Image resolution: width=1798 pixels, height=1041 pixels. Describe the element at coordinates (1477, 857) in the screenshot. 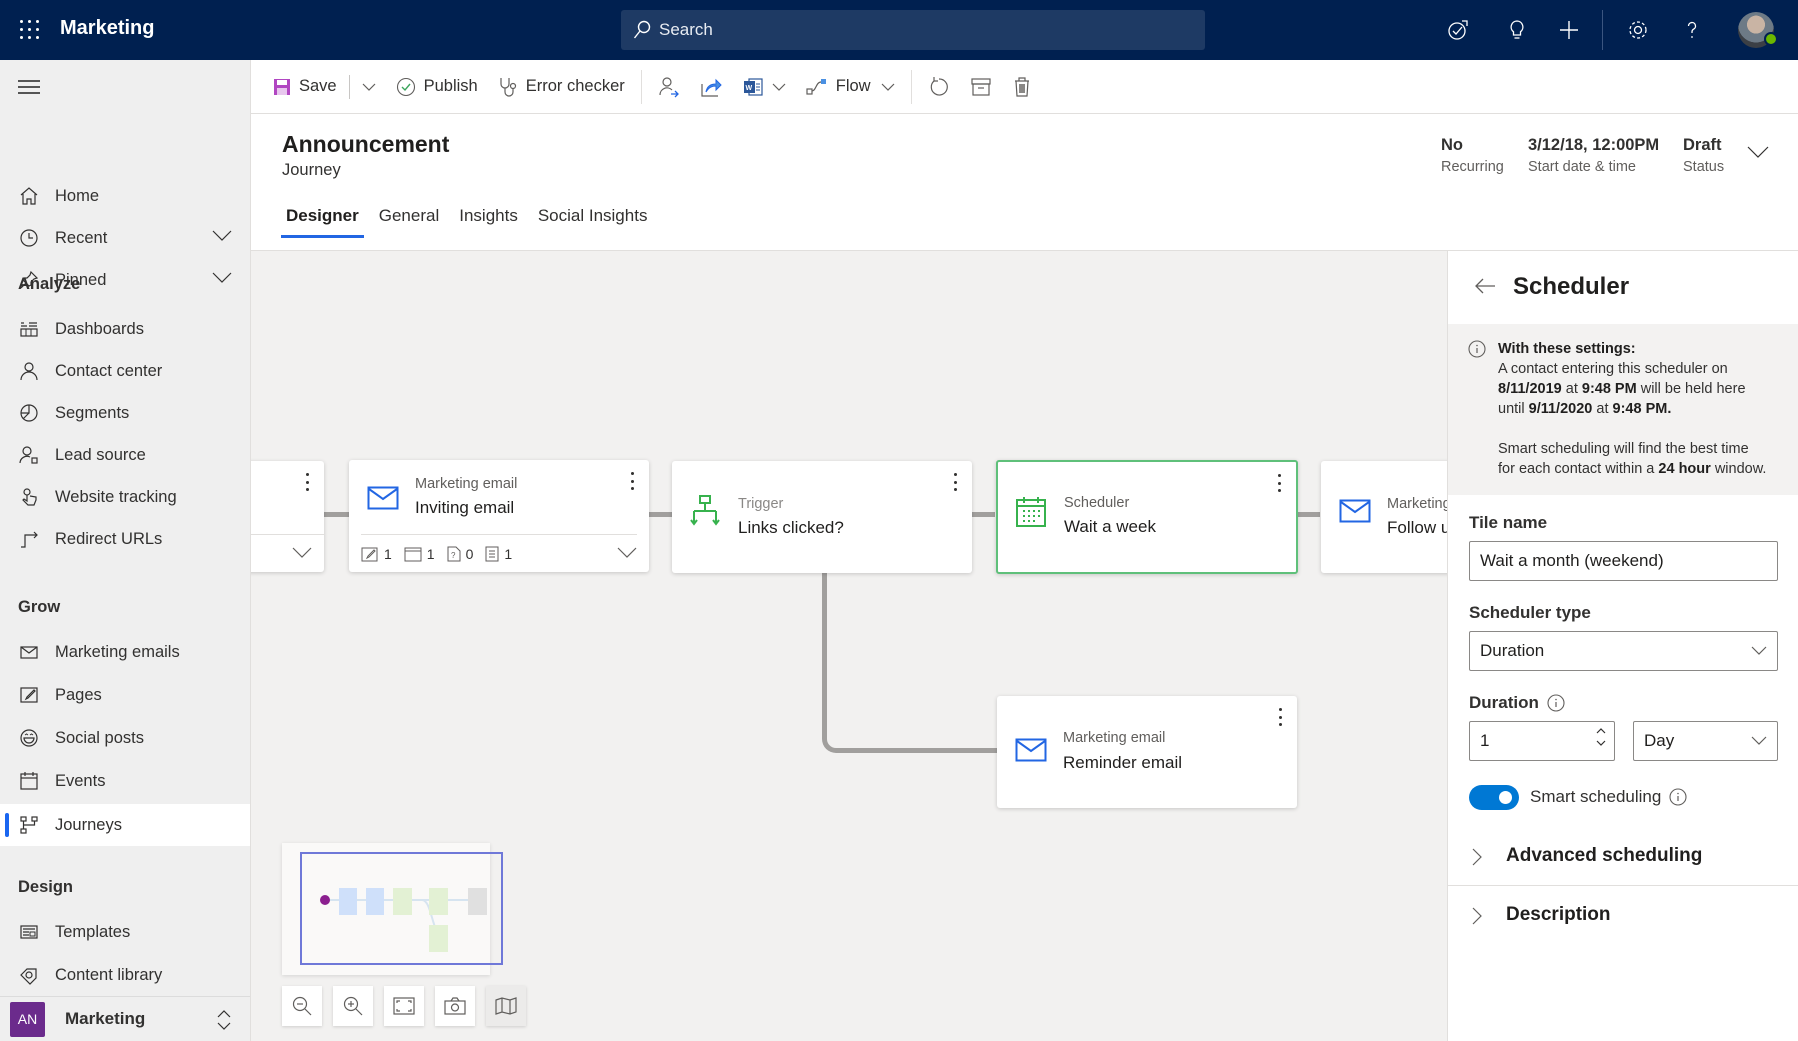

I see `chevron-right-icon` at that location.